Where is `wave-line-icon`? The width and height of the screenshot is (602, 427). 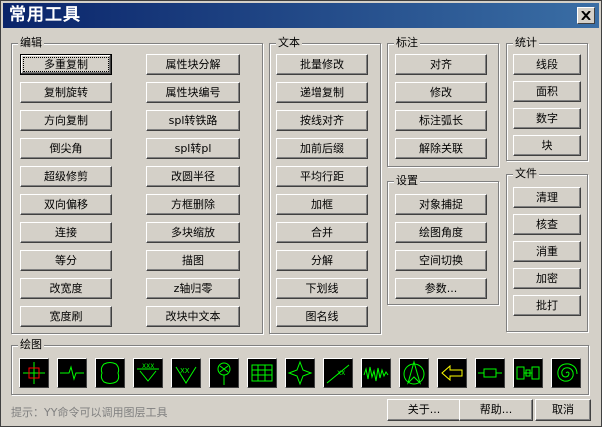
wave-line-icon is located at coordinates (376, 374).